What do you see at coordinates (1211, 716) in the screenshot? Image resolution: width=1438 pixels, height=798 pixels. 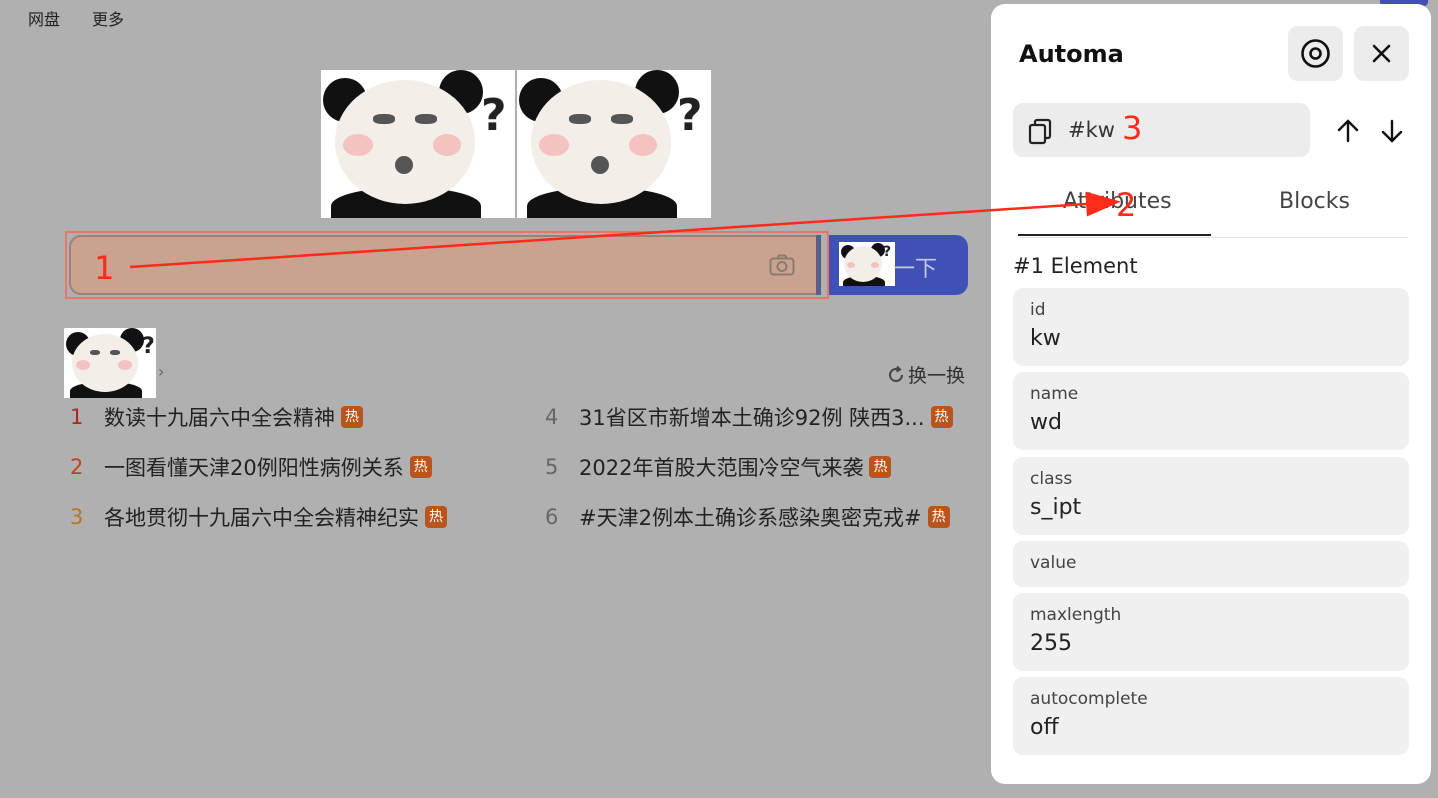 I see `attribute-row: autocomplete off` at bounding box center [1211, 716].